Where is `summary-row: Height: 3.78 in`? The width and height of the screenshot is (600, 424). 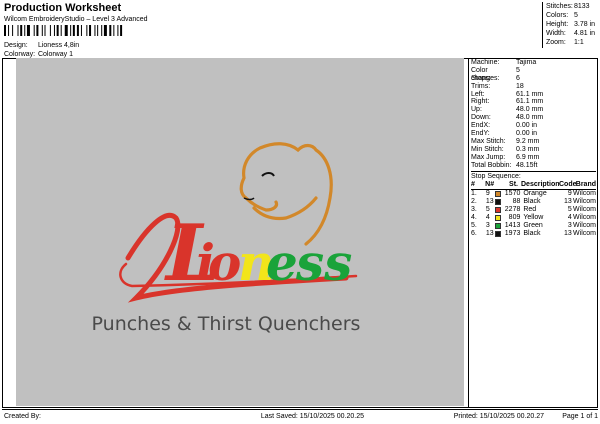 summary-row: Height: 3.78 in is located at coordinates (573, 24).